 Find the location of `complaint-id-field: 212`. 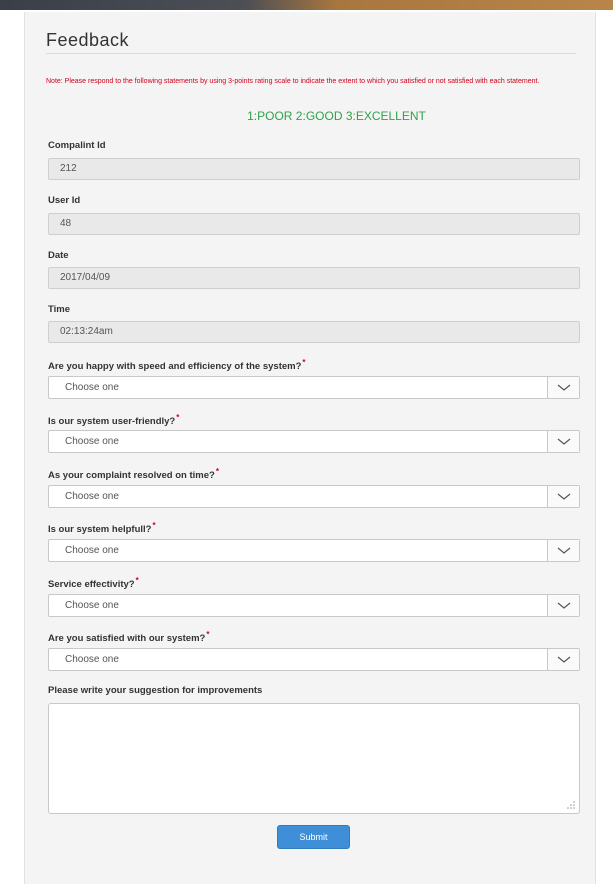

complaint-id-field: 212 is located at coordinates (314, 169).